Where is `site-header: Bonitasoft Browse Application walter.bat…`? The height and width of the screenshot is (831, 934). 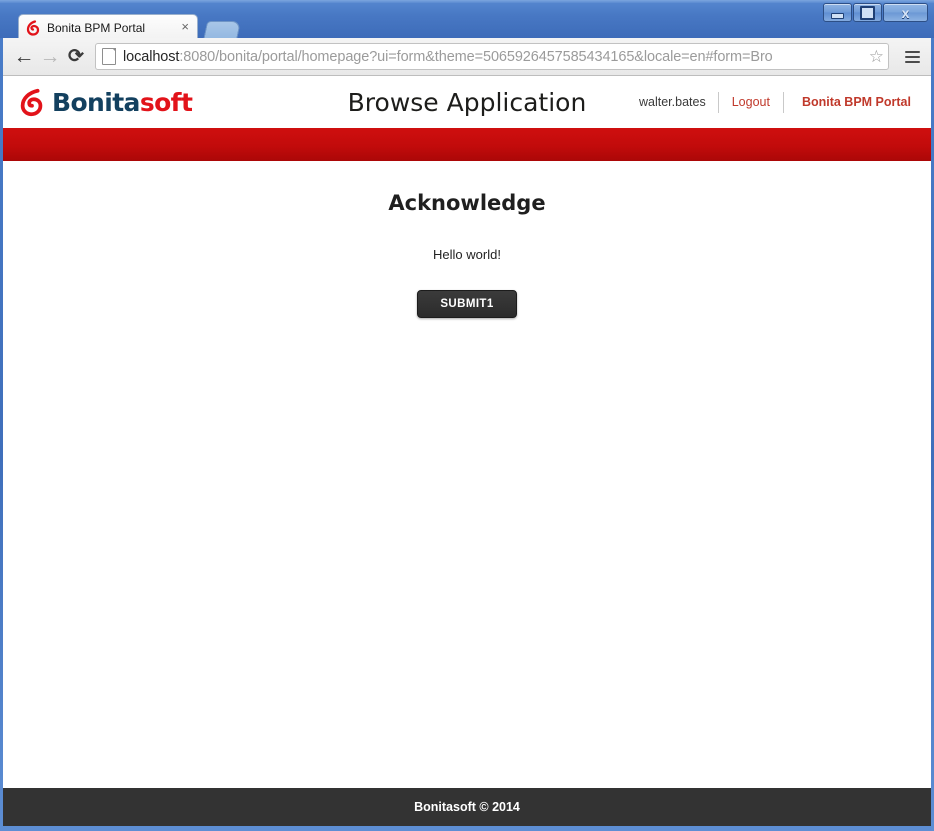
site-header: Bonitasoft Browse Application walter.bat… is located at coordinates (467, 102).